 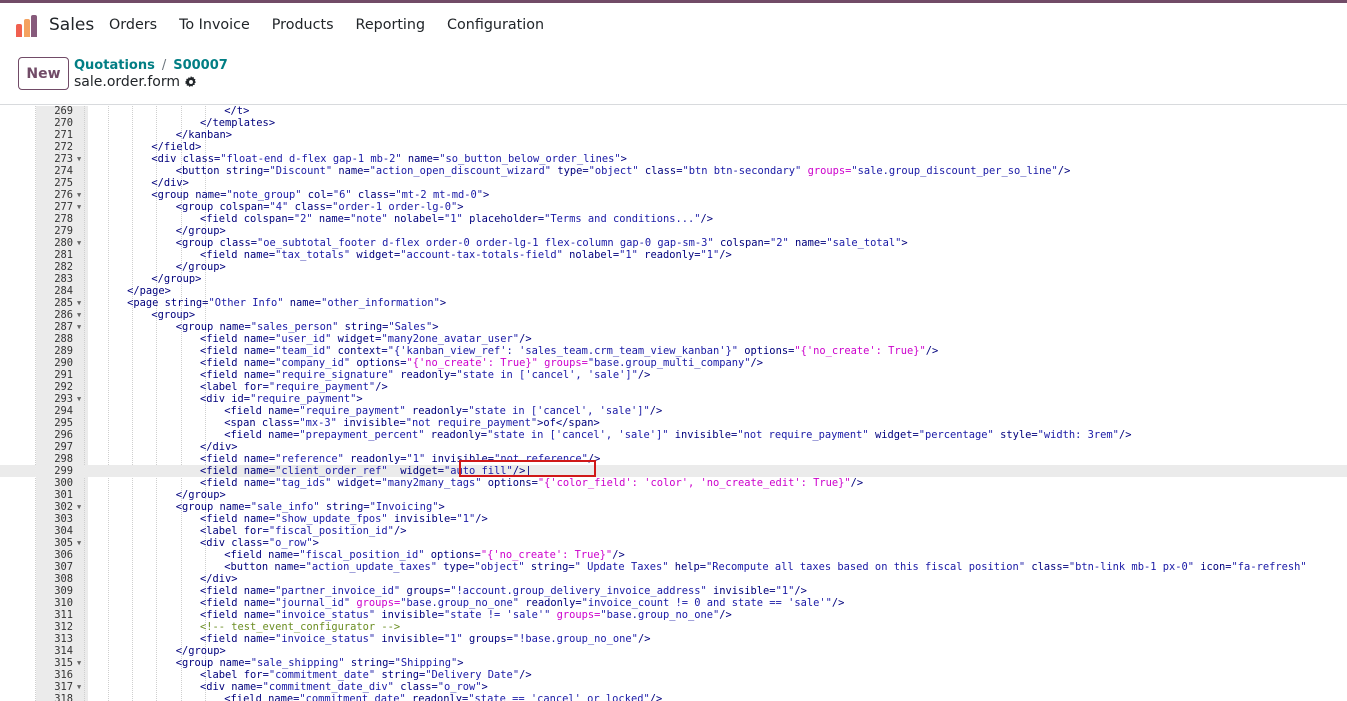 I want to click on code-line: 283 </group>, so click(x=673, y=279).